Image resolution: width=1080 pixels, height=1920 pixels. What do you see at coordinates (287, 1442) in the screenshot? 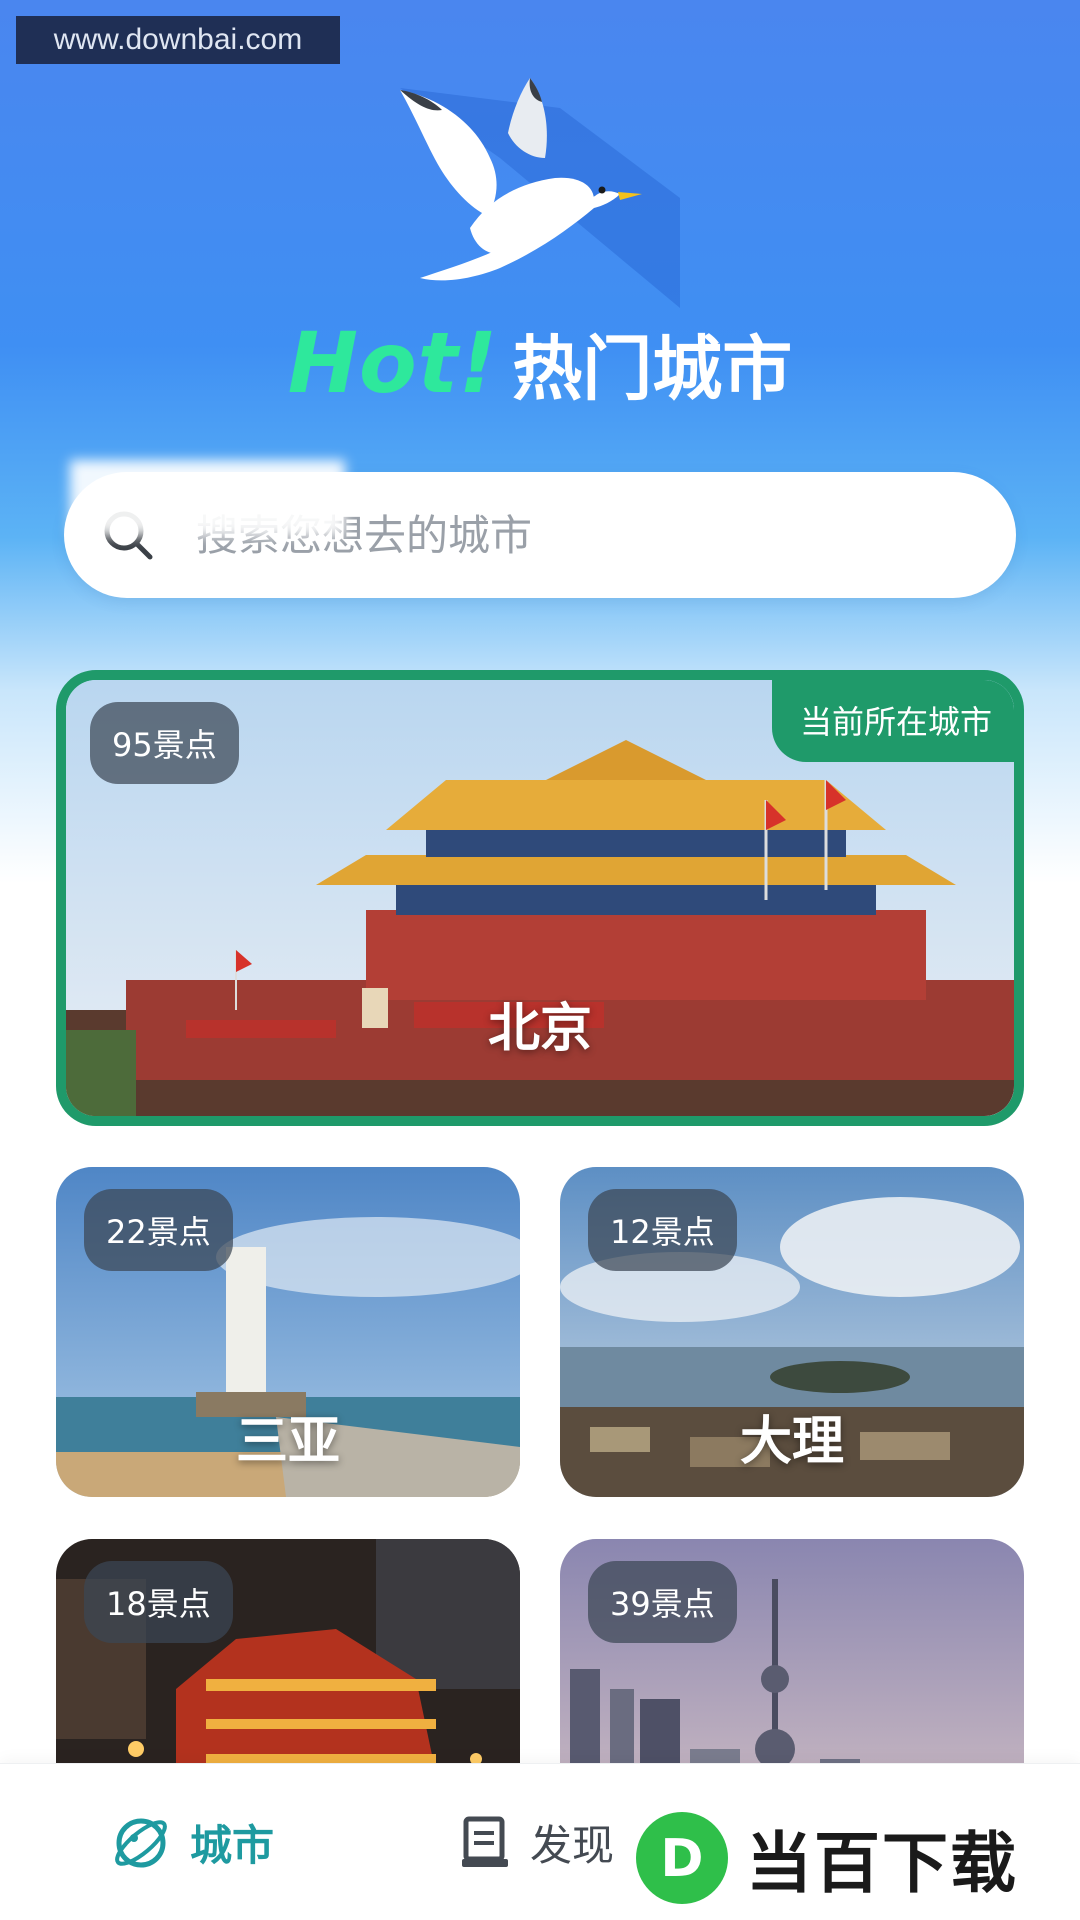
I see `city-name: 三亚` at bounding box center [287, 1442].